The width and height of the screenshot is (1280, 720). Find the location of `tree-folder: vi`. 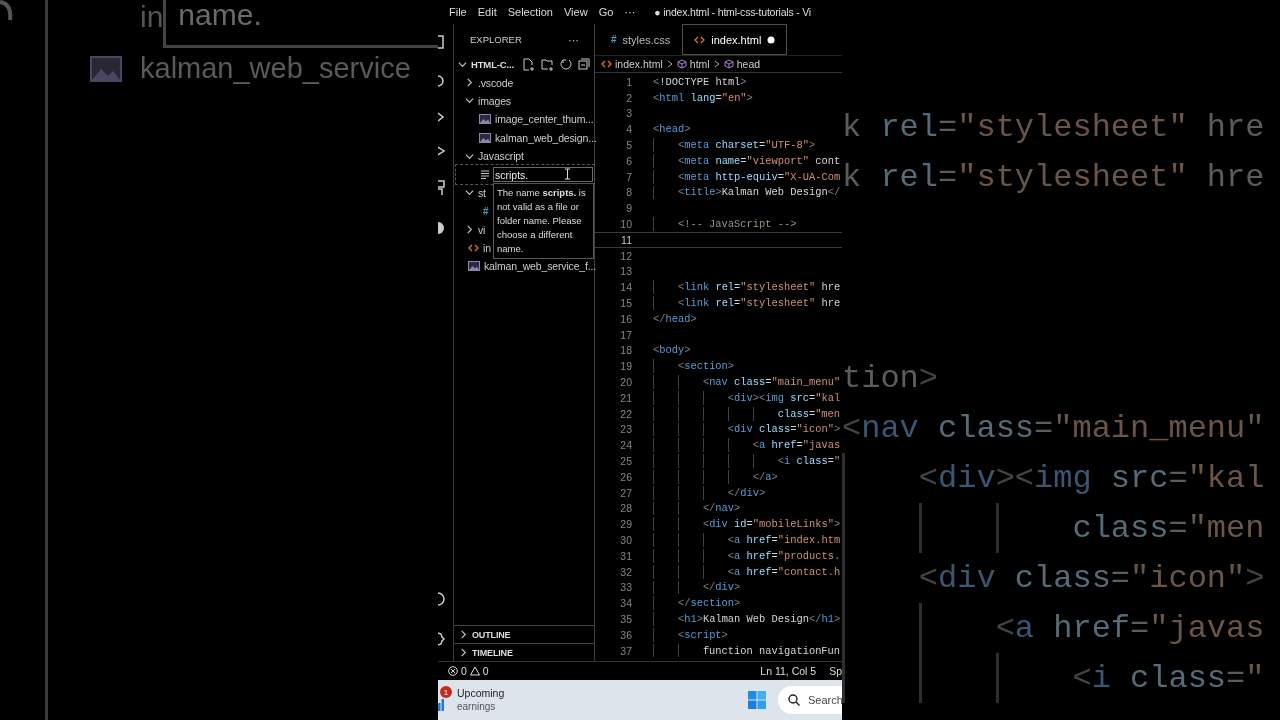

tree-folder: vi is located at coordinates (475, 229).